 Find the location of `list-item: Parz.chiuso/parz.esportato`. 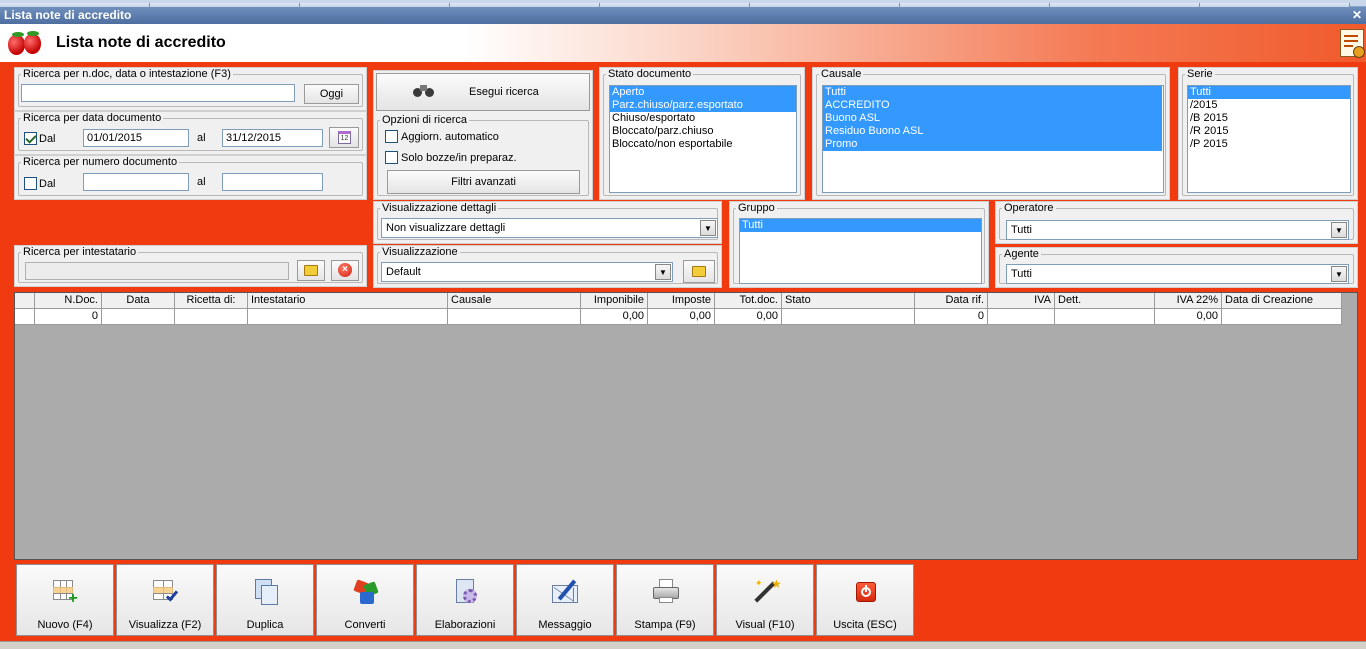

list-item: Parz.chiuso/parz.esportato is located at coordinates (703, 105).